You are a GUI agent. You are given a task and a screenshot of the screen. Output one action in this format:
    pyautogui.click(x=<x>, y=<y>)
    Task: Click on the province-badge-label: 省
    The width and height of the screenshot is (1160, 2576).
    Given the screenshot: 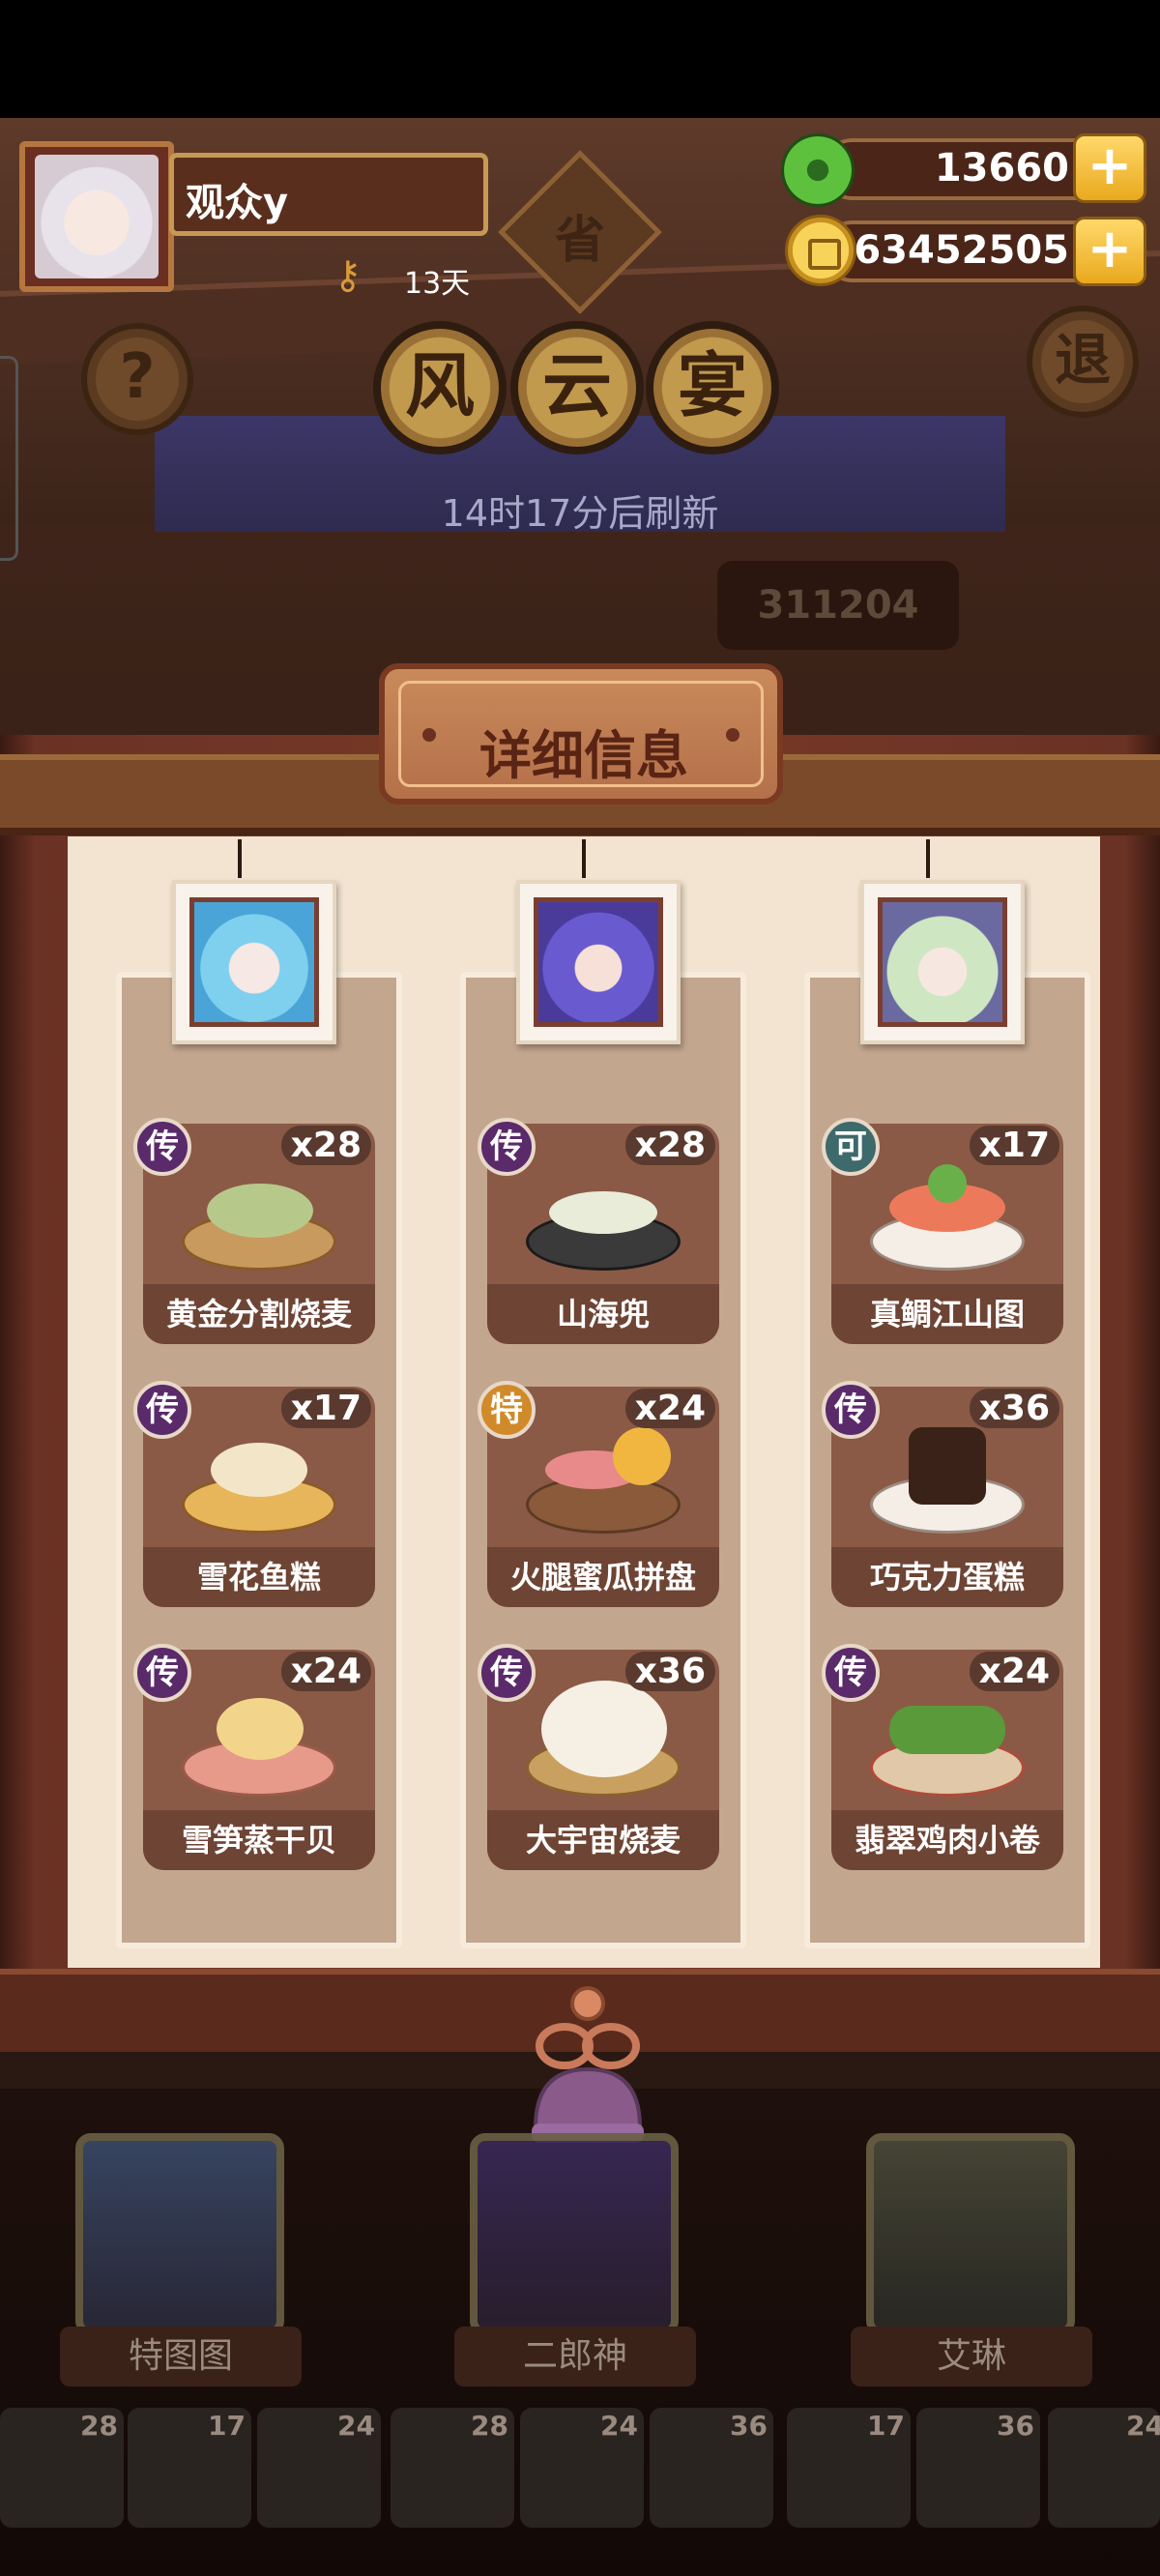 What is the action you would take?
    pyautogui.click(x=579, y=241)
    